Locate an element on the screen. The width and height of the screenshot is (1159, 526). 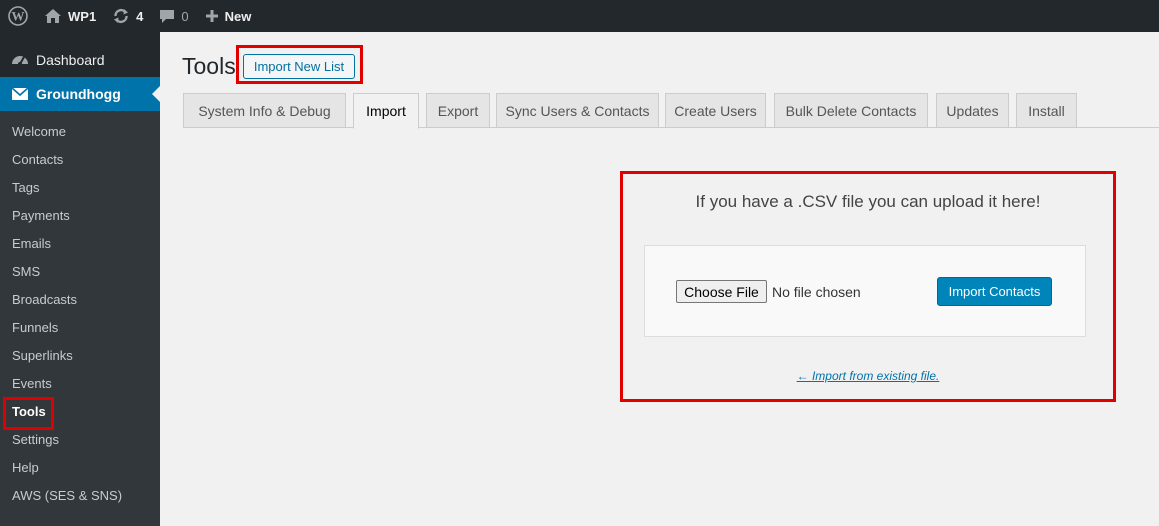
sidebar-item-sms: SMS is located at coordinates (80, 271).